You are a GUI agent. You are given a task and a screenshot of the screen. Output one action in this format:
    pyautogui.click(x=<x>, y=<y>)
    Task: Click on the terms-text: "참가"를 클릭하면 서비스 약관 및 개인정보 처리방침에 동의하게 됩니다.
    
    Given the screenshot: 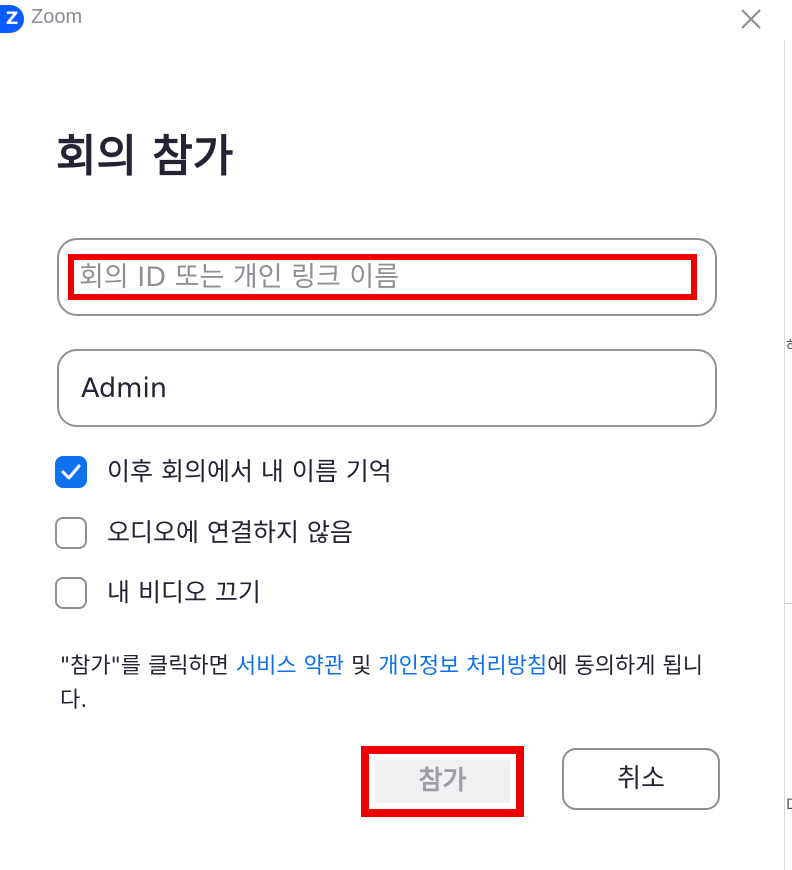 What is the action you would take?
    pyautogui.click(x=390, y=684)
    